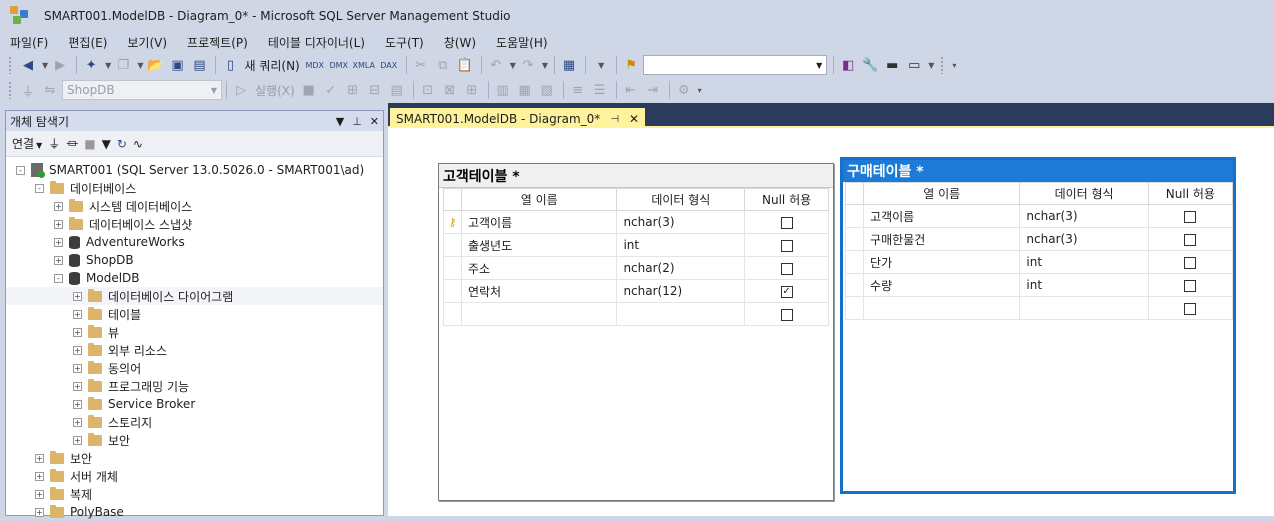 The image size is (1274, 521). What do you see at coordinates (503, 90) in the screenshot?
I see `results-text-icon: ▥` at bounding box center [503, 90].